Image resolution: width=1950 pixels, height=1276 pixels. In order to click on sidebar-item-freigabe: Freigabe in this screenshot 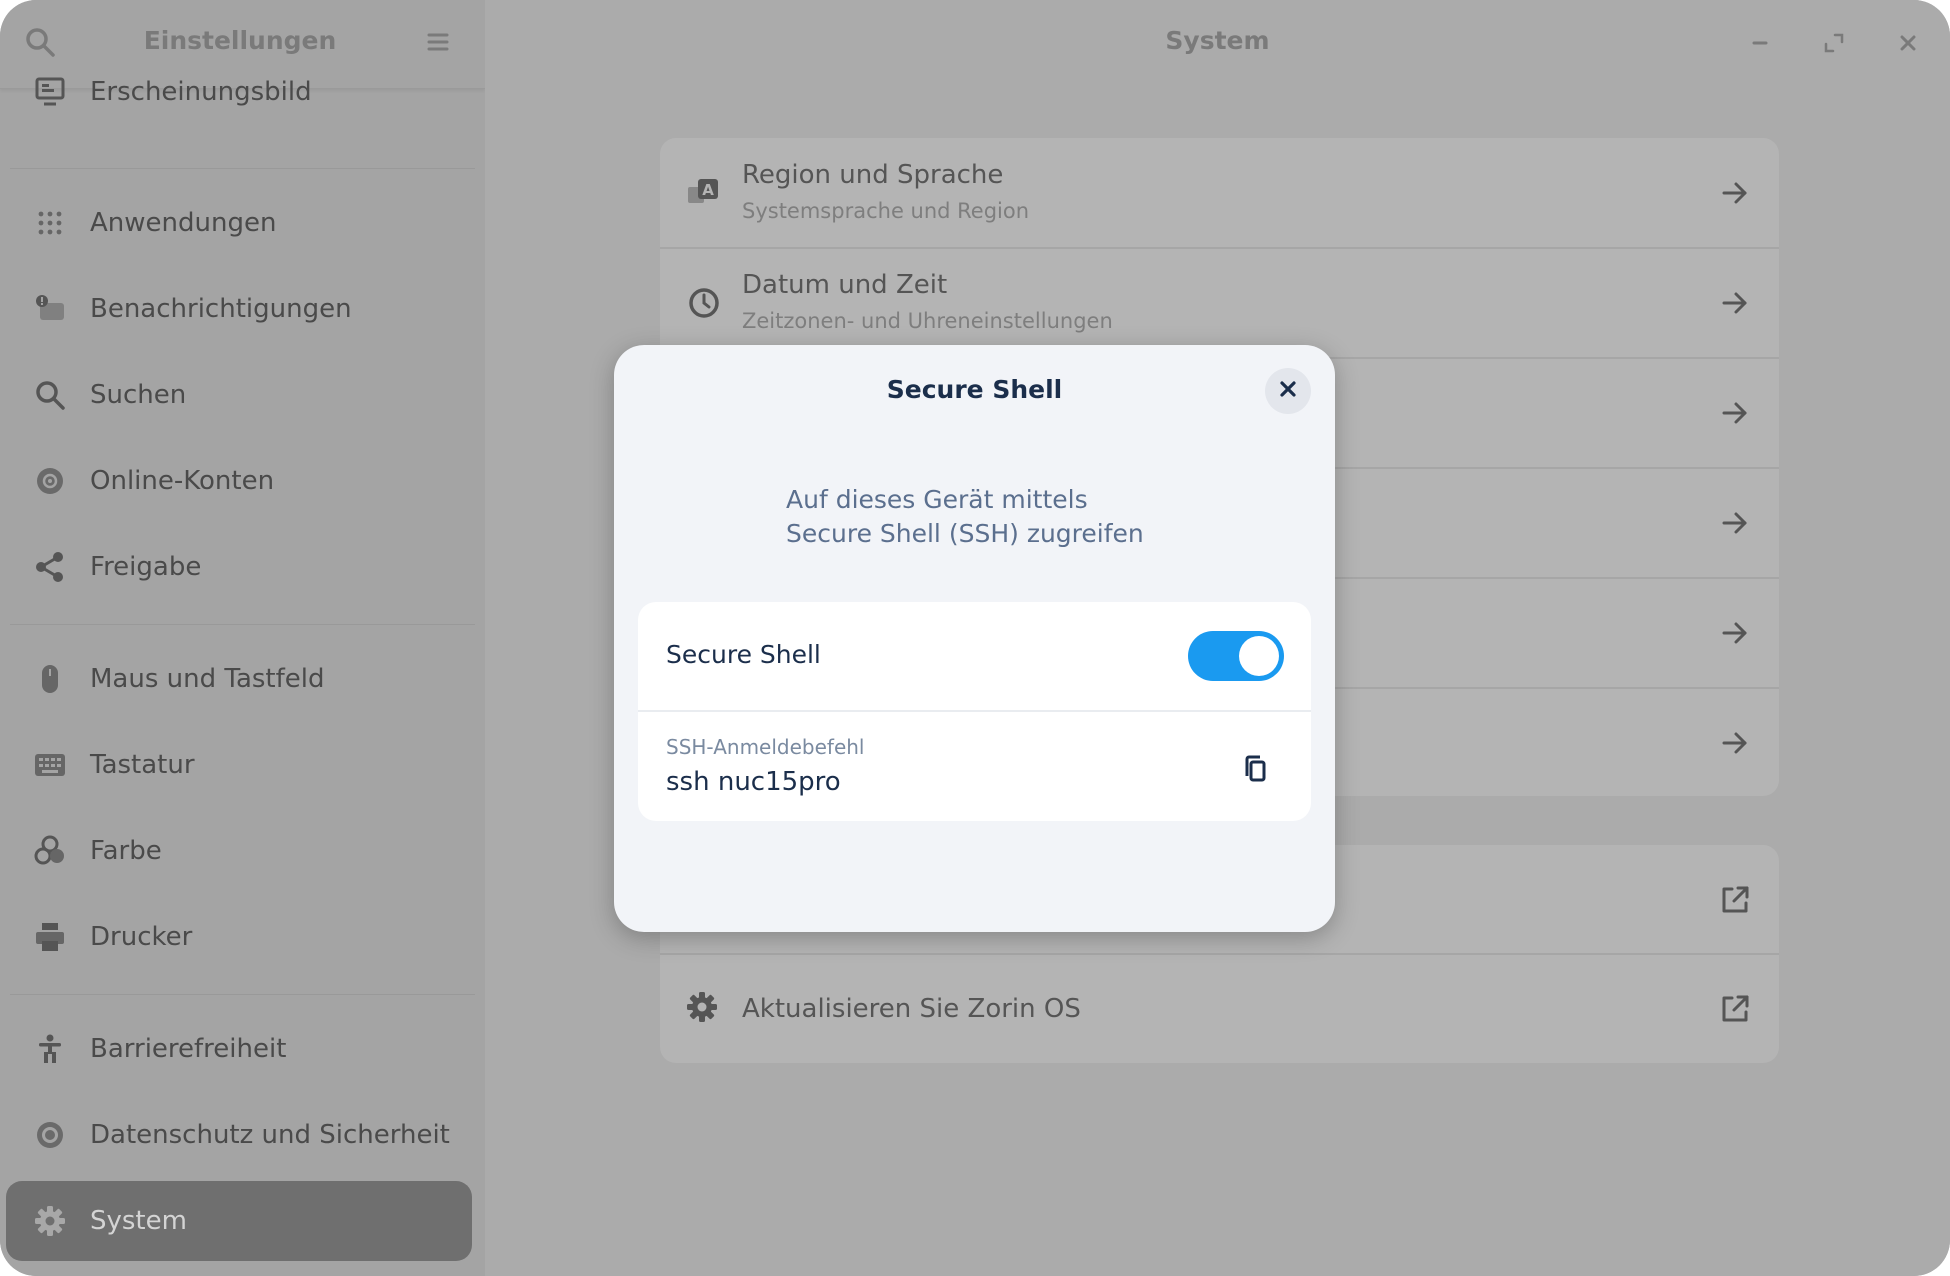, I will do `click(239, 567)`.